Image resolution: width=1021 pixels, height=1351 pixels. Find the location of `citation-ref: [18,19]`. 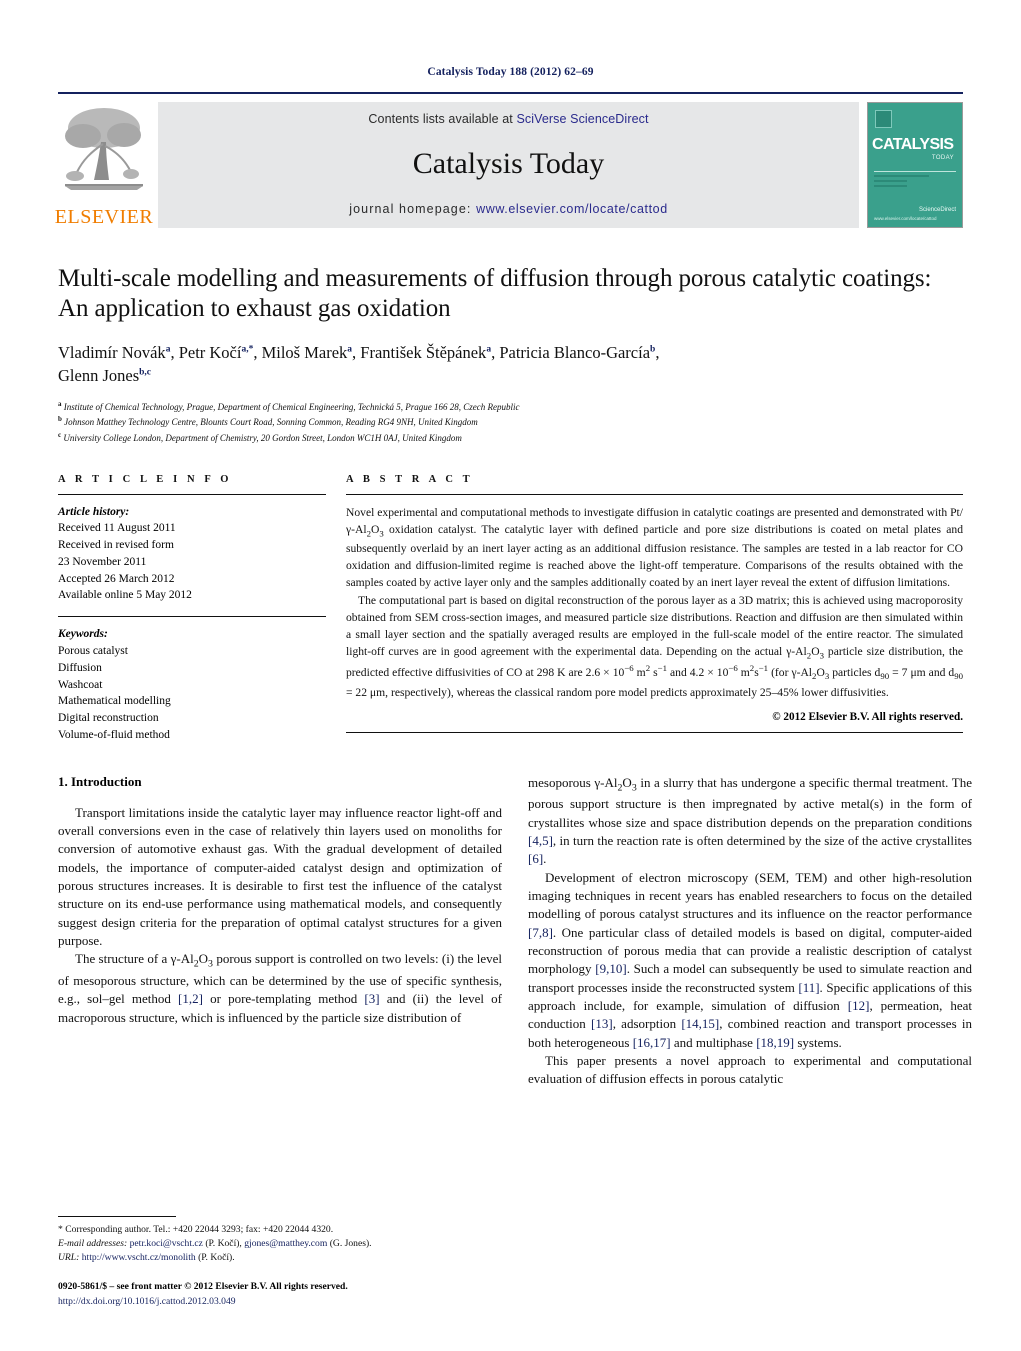

citation-ref: [18,19] is located at coordinates (775, 1042).